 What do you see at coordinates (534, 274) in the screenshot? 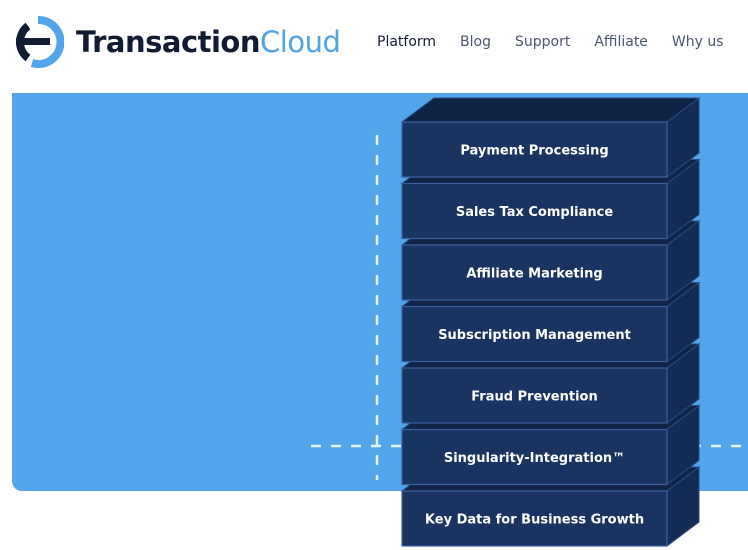
I see `block-label: Affiliate Marketing` at bounding box center [534, 274].